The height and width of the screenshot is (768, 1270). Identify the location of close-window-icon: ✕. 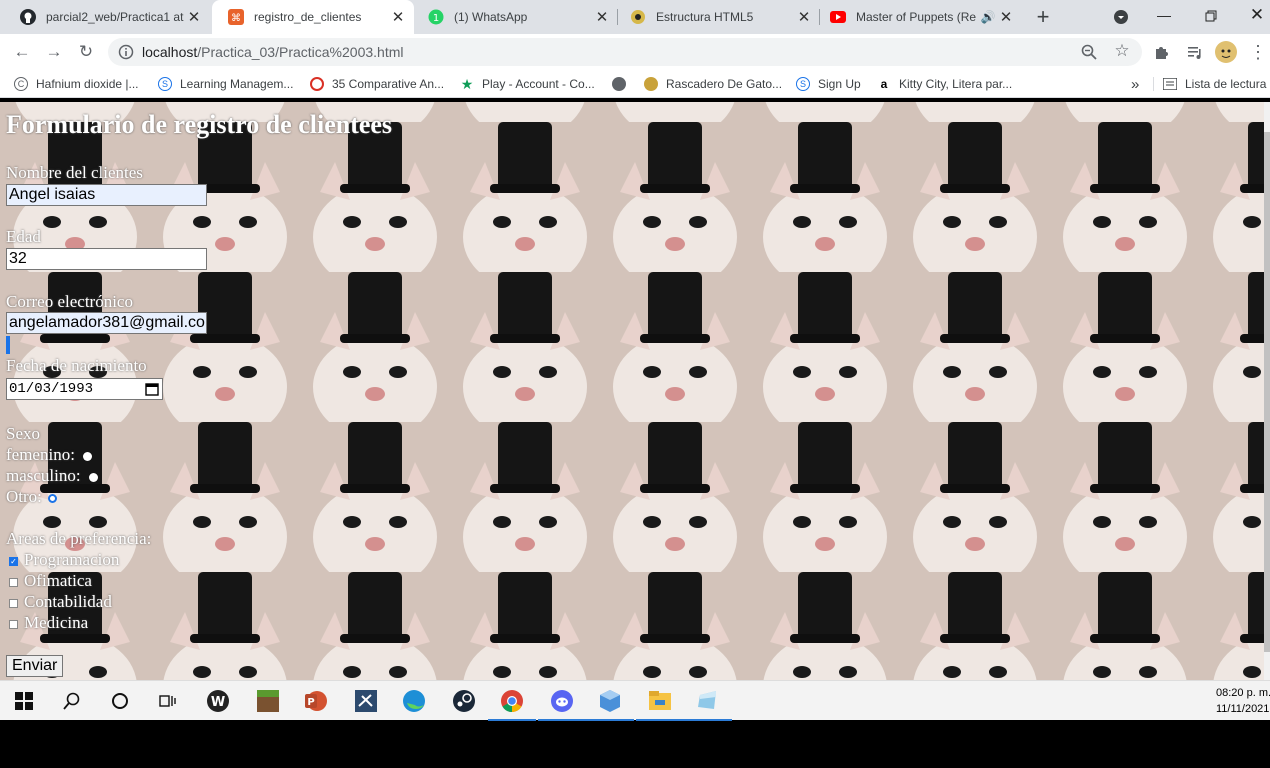
(1257, 15).